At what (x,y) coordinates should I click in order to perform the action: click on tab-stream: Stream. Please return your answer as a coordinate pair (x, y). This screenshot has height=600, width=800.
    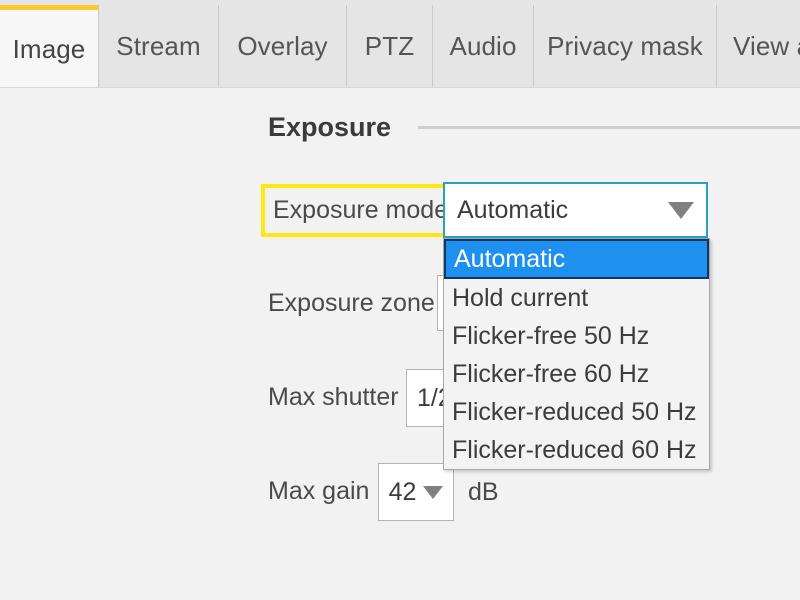
    Looking at the image, I should click on (158, 46).